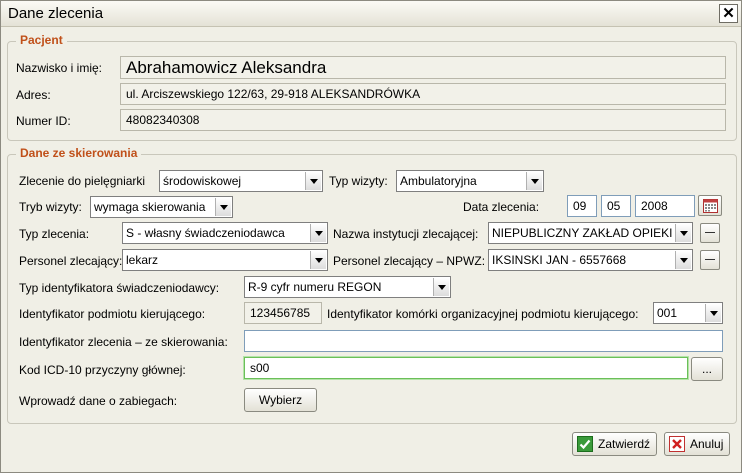  I want to click on zabiegi-label: Wprowadź dane o zabiegach:, so click(98, 401).